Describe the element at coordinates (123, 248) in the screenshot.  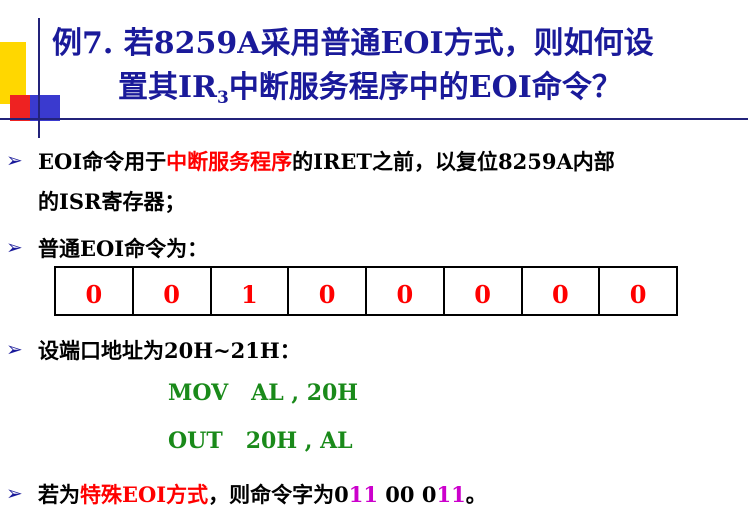
I see `bullet-normal-eoi: 普通EOI命令为：` at that location.